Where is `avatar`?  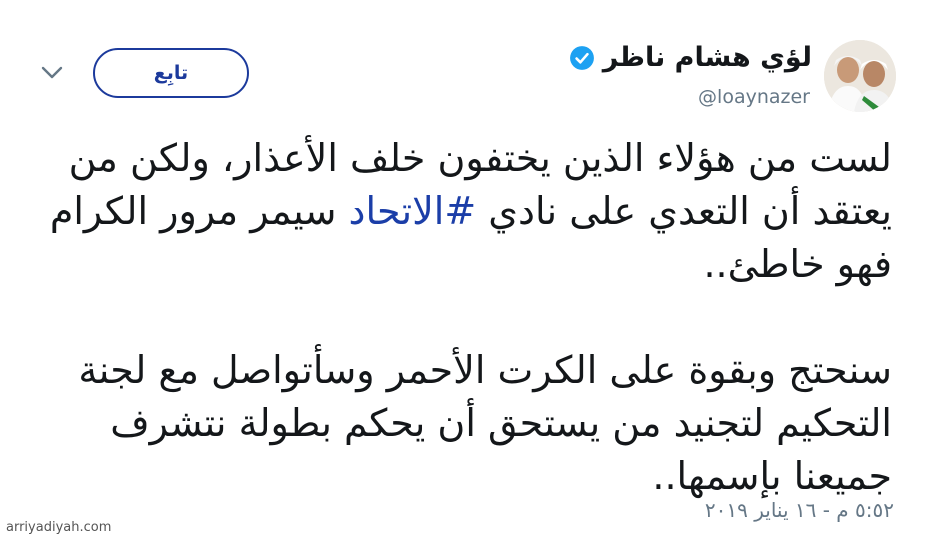 avatar is located at coordinates (860, 76).